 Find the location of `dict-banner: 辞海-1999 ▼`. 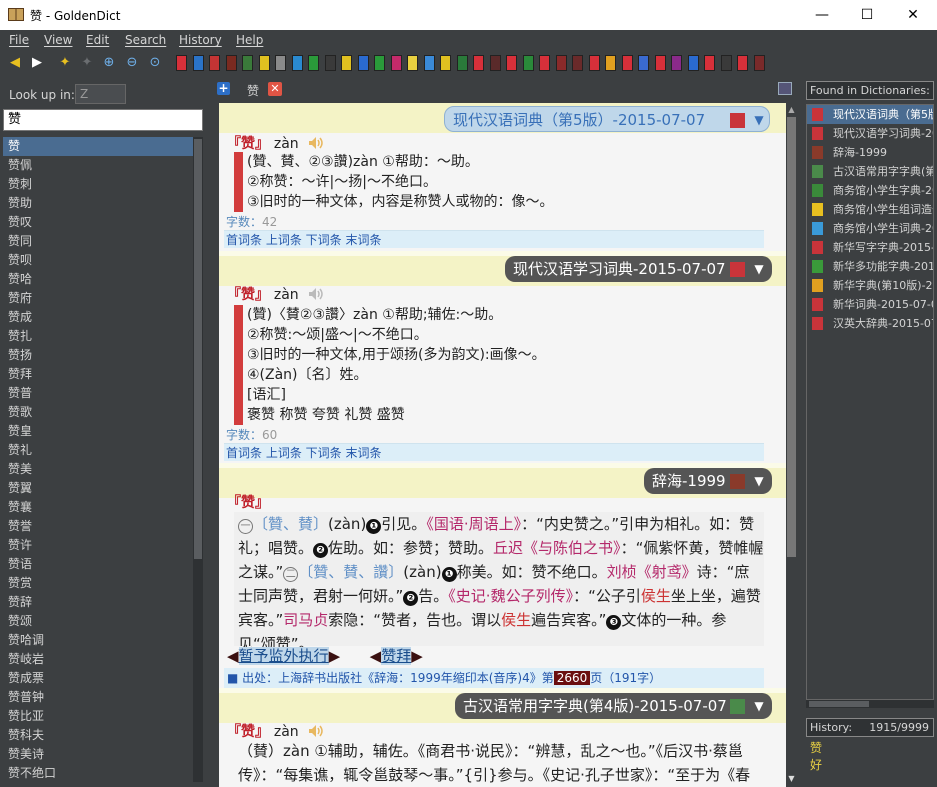

dict-banner: 辞海-1999 ▼ is located at coordinates (708, 481).